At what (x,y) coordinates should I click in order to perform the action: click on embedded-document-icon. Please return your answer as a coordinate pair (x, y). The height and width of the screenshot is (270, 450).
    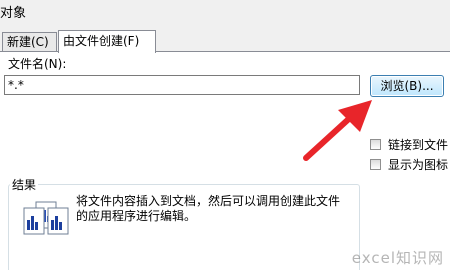
    Looking at the image, I should click on (46, 218).